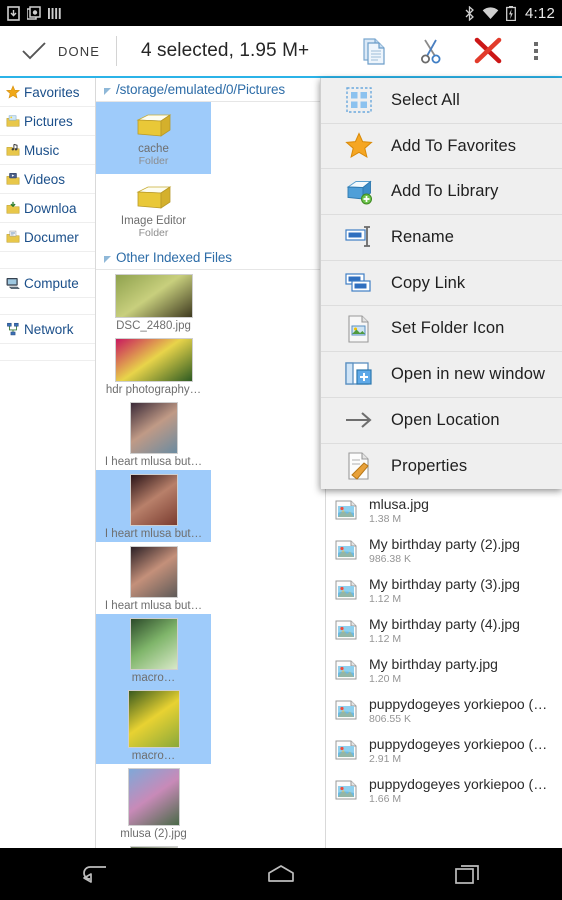  Describe the element at coordinates (13, 13) in the screenshot. I see `download-icon` at that location.